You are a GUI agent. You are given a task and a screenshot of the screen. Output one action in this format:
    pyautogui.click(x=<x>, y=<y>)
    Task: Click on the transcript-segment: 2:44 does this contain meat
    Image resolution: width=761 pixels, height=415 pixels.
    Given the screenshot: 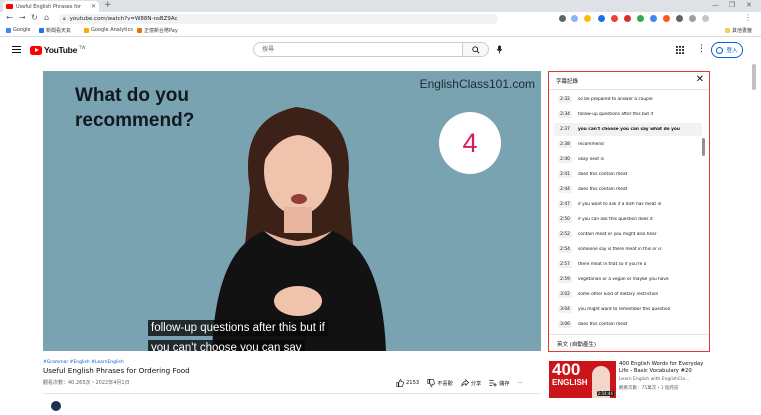 What is the action you would take?
    pyautogui.click(x=628, y=189)
    